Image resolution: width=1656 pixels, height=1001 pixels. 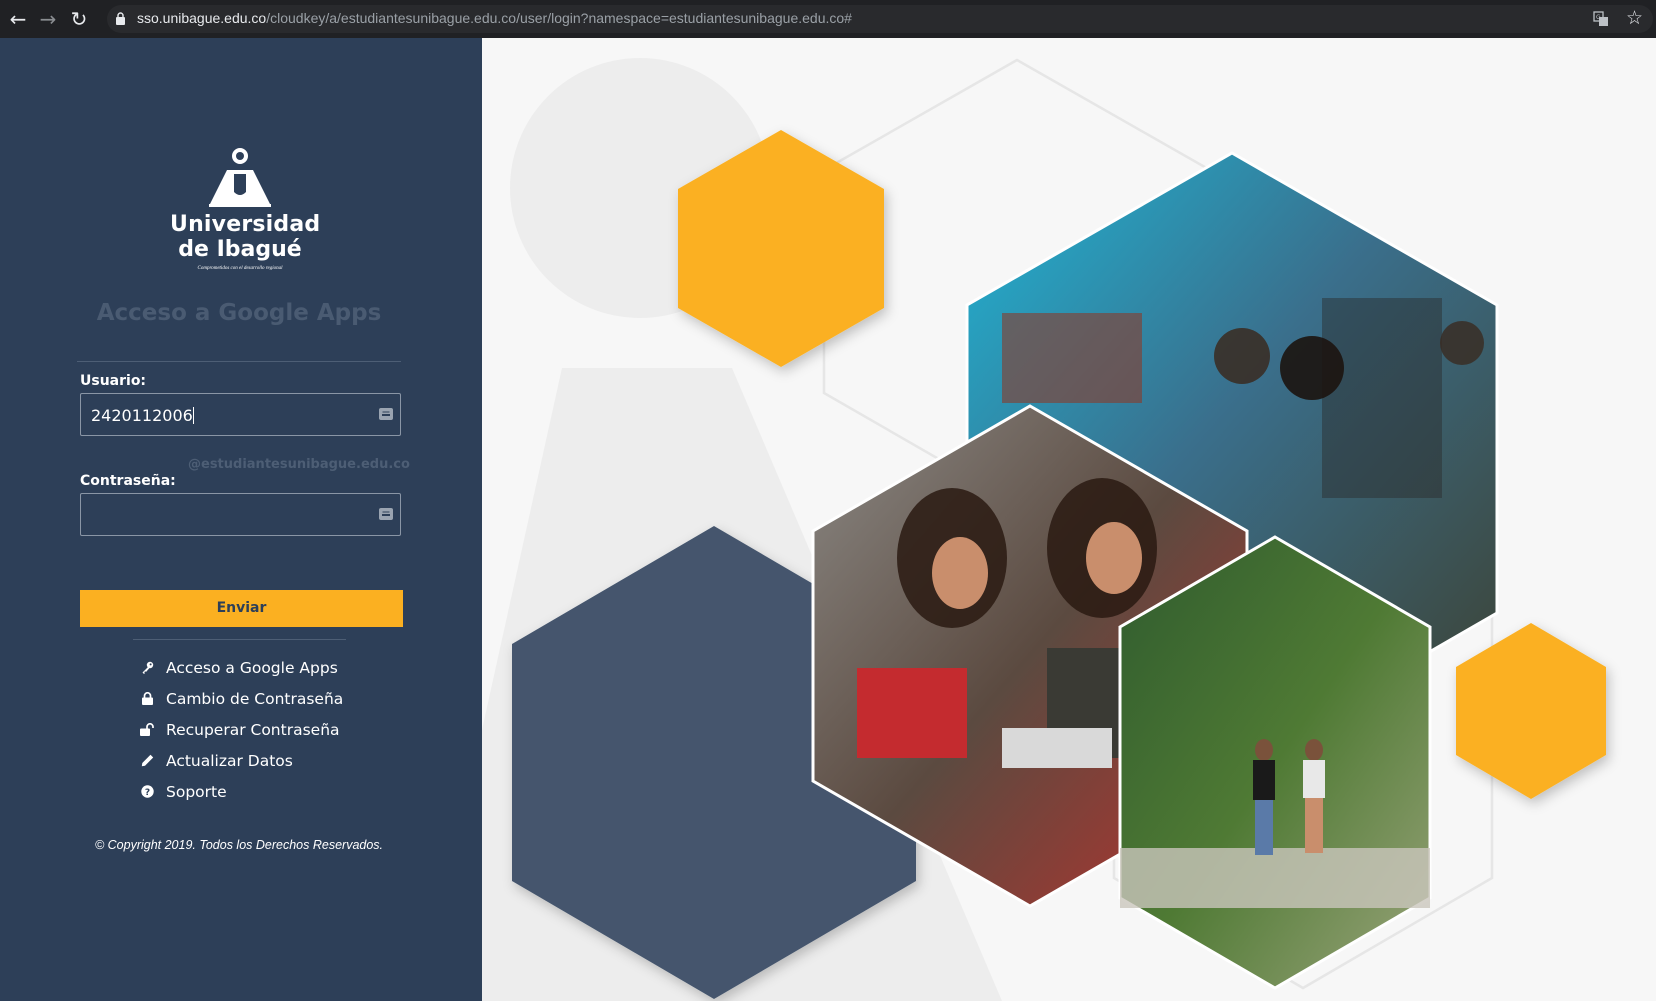 What do you see at coordinates (240, 414) in the screenshot?
I see `username-field: 2420112006` at bounding box center [240, 414].